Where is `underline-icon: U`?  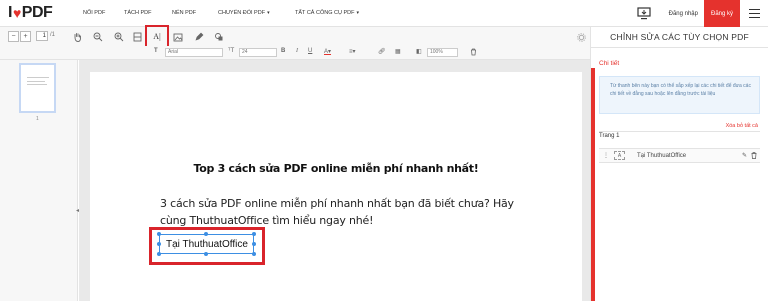
underline-icon: U is located at coordinates (310, 51).